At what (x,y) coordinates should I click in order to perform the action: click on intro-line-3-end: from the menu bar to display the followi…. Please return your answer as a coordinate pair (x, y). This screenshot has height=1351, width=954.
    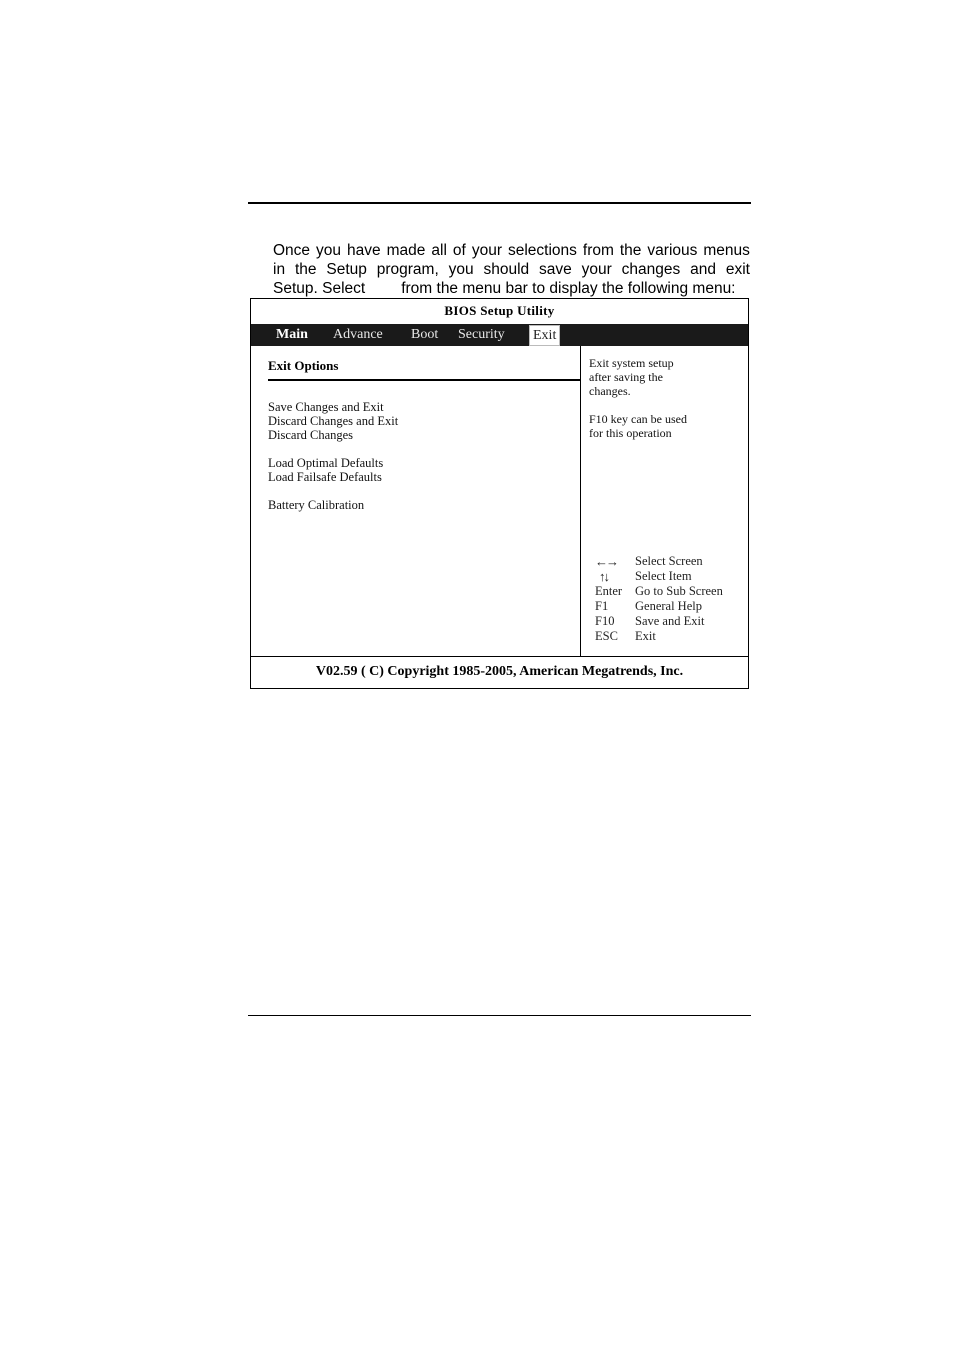
    Looking at the image, I should click on (568, 288).